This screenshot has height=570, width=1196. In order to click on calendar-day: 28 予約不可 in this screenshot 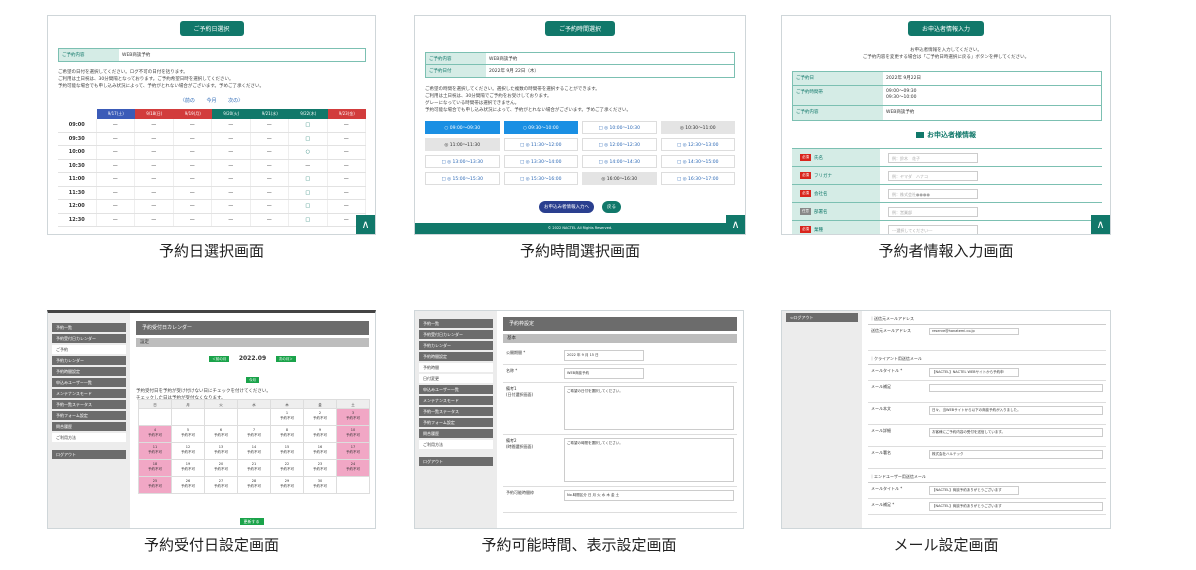, I will do `click(254, 485)`.